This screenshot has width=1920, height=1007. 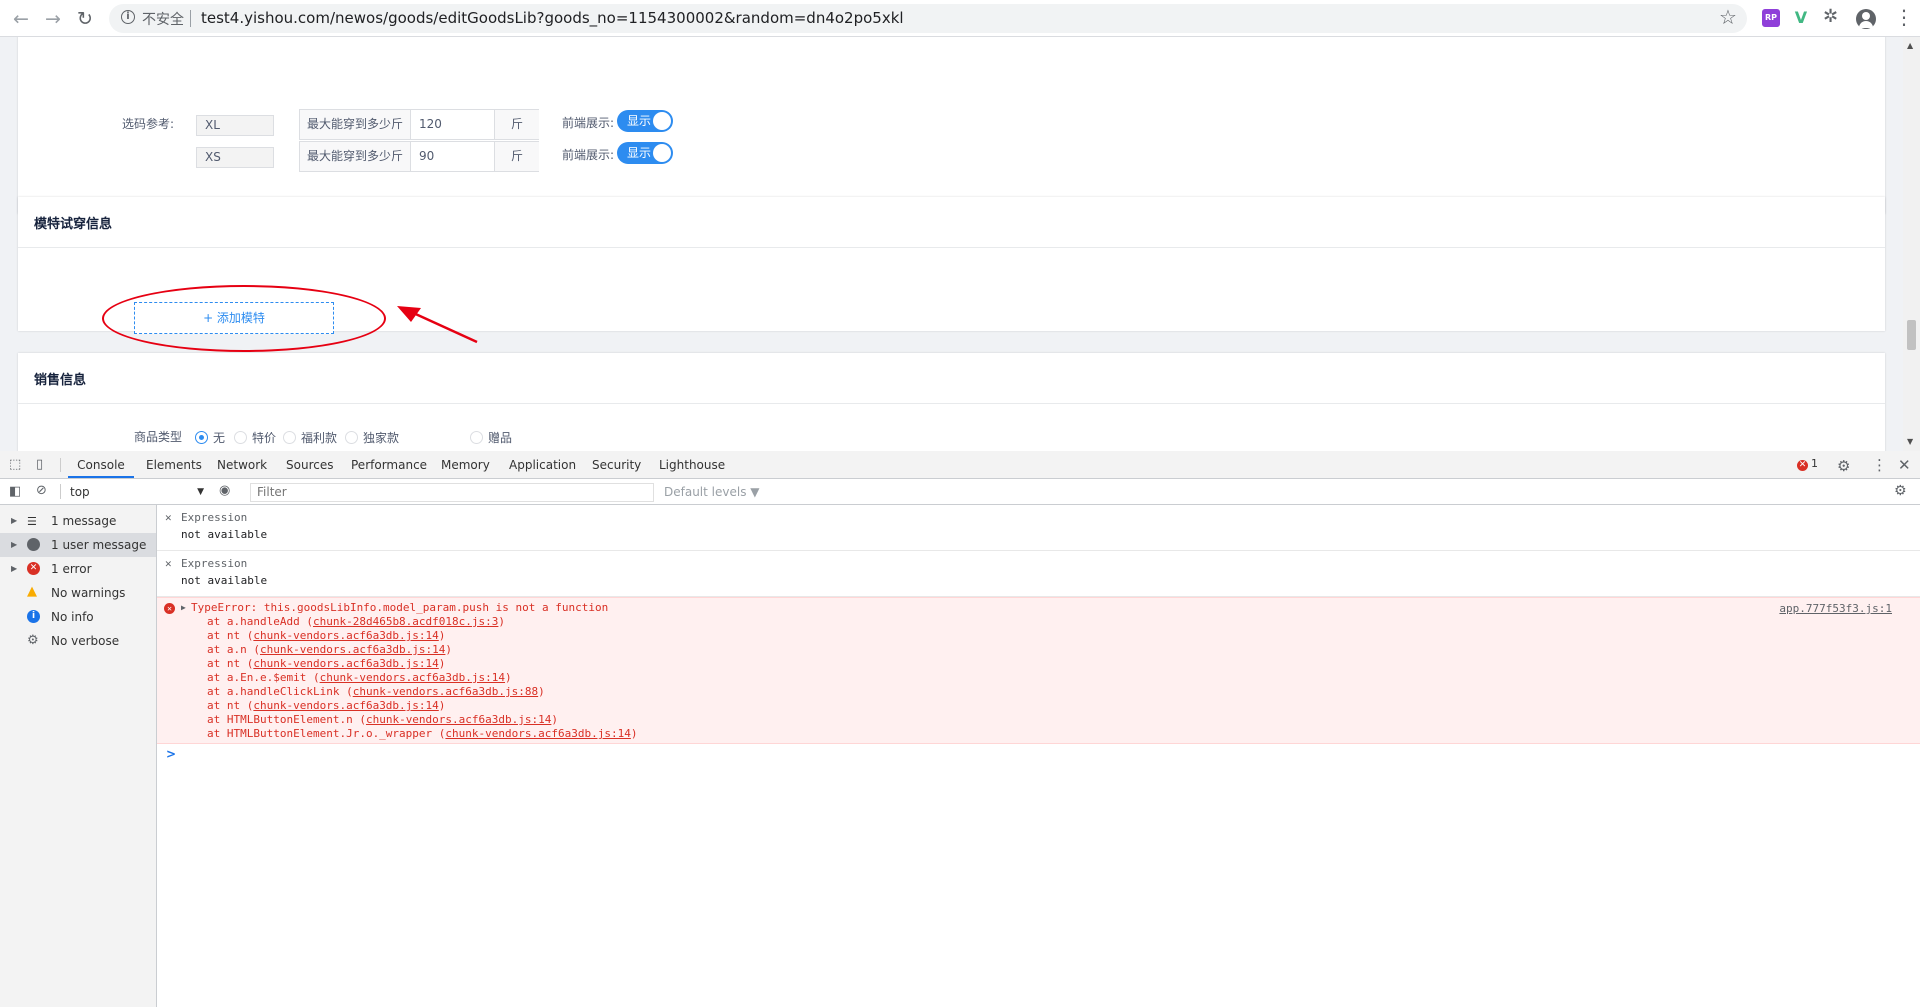 What do you see at coordinates (101, 464) in the screenshot?
I see `tab-console: Console` at bounding box center [101, 464].